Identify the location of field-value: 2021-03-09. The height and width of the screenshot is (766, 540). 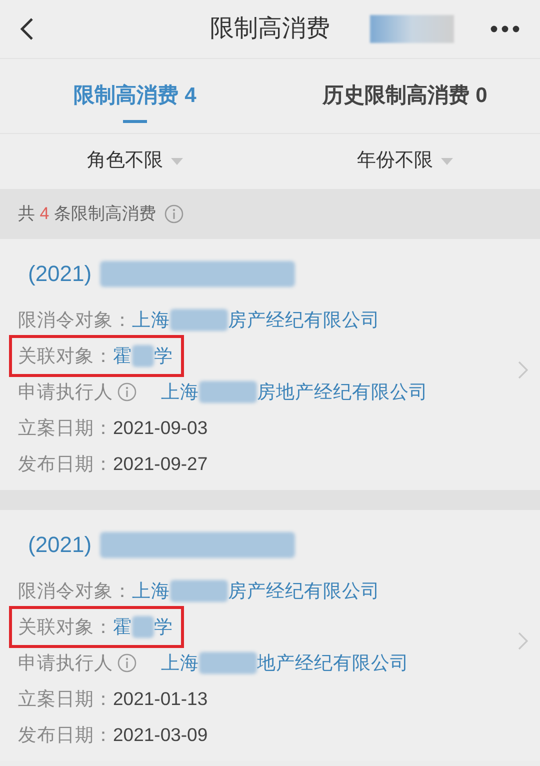
(160, 735).